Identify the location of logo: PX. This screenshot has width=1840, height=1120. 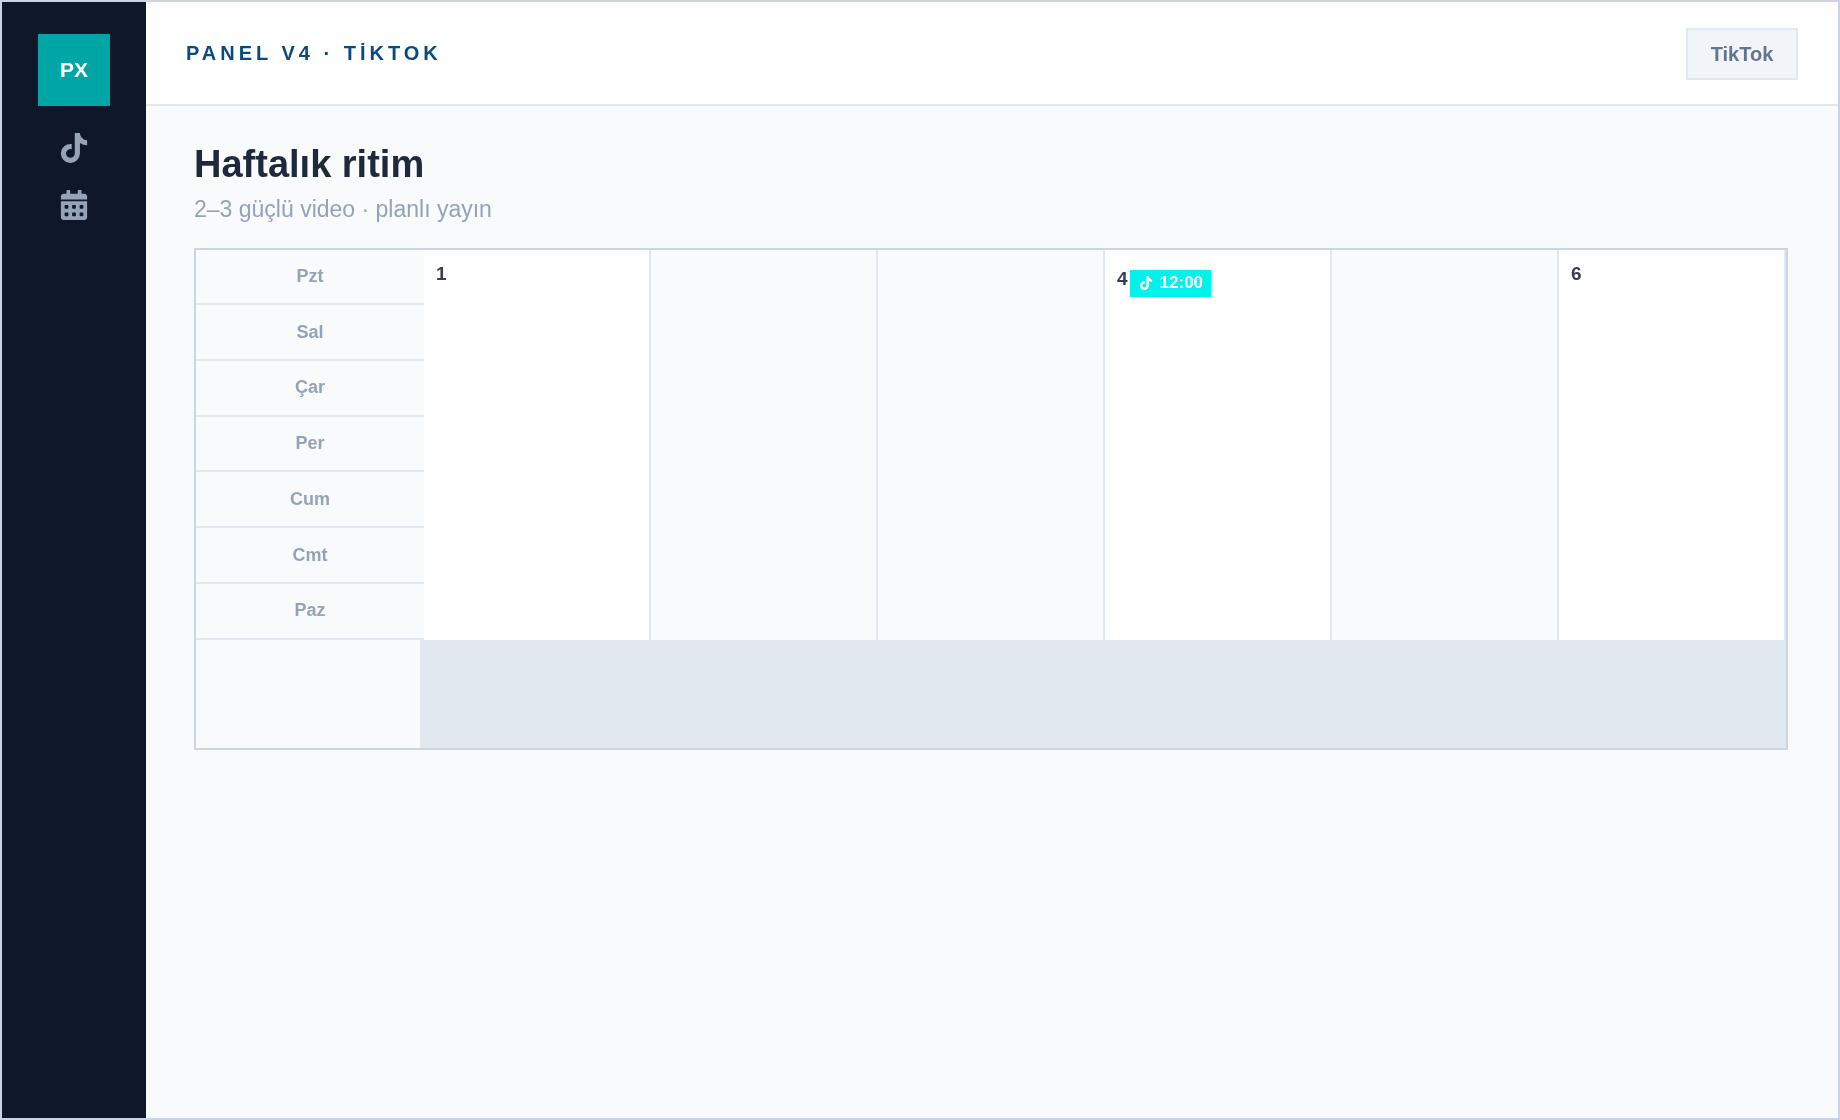
(74, 70).